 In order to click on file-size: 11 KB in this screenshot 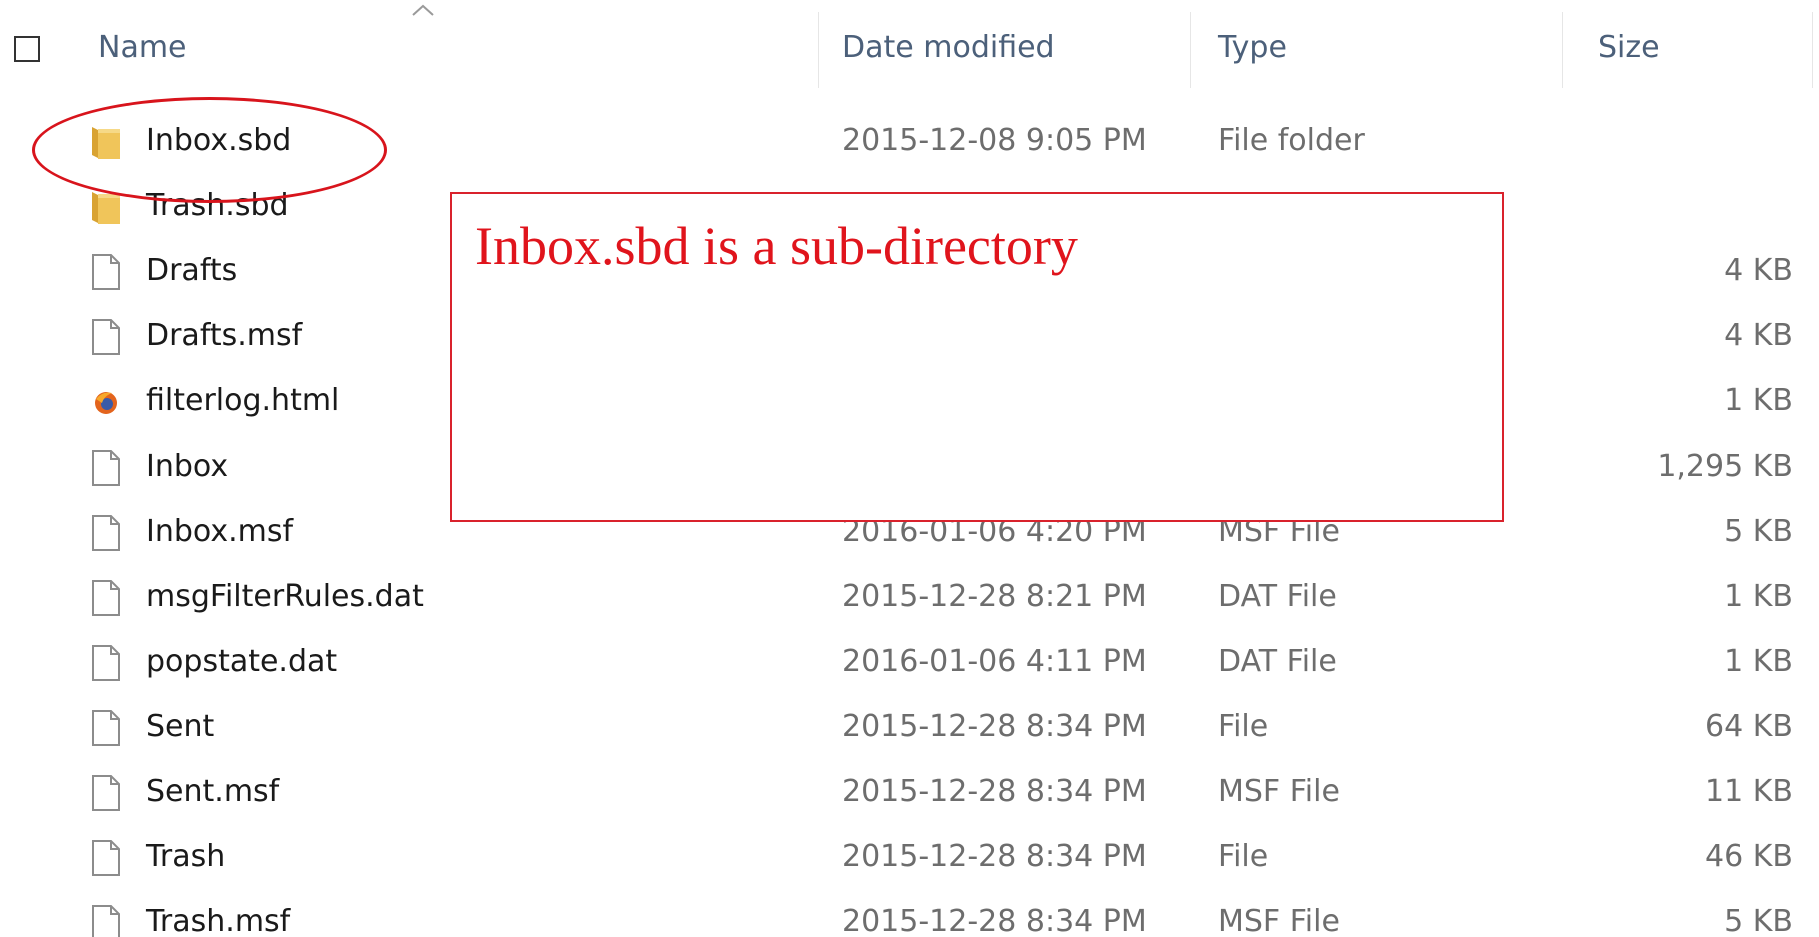, I will do `click(1749, 791)`.